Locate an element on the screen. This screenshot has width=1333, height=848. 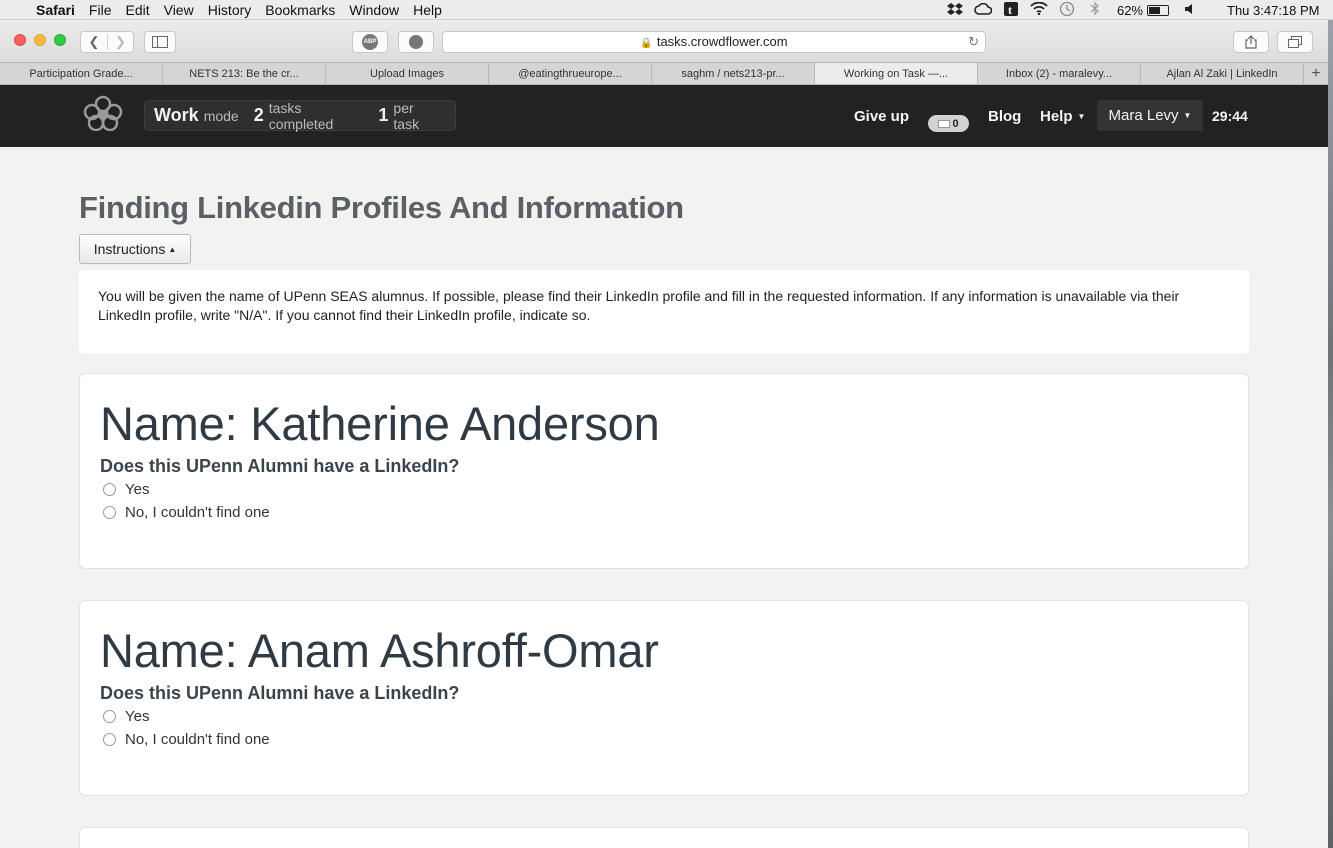
back-arrow-icon: ❮ is located at coordinates (94, 42).